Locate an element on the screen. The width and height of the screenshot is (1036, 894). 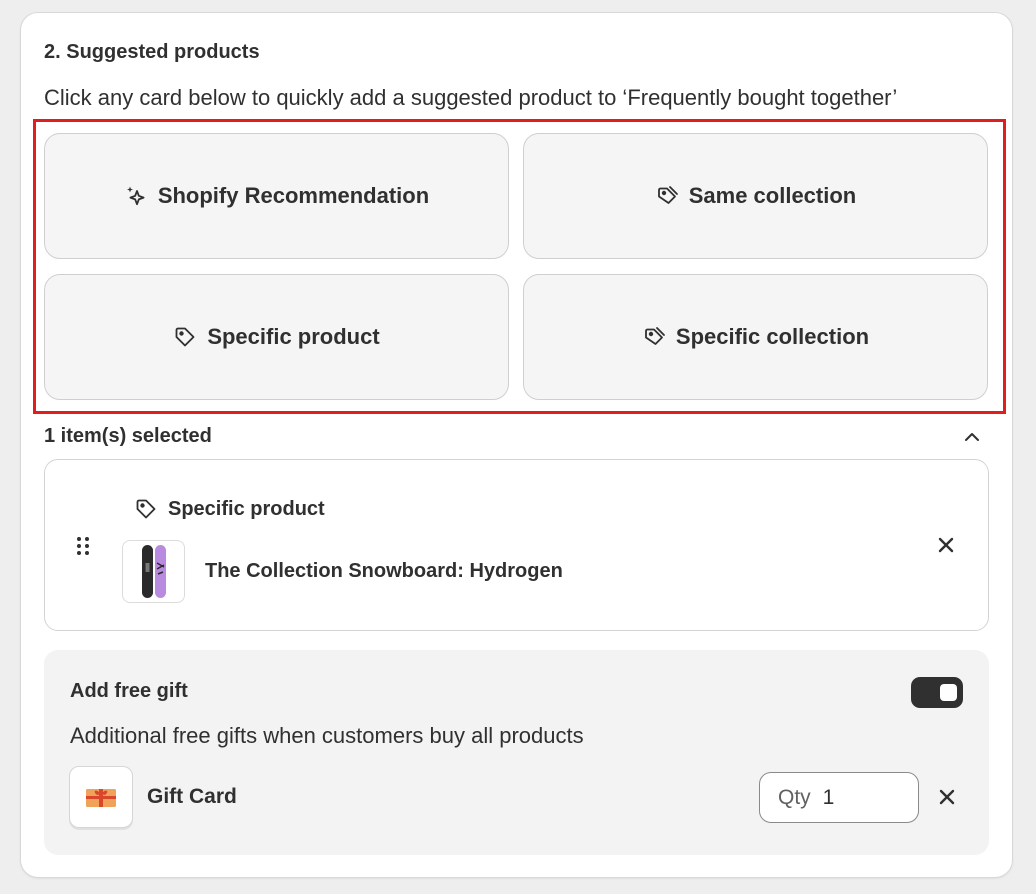
gift-card-thumbnail is located at coordinates (101, 797).